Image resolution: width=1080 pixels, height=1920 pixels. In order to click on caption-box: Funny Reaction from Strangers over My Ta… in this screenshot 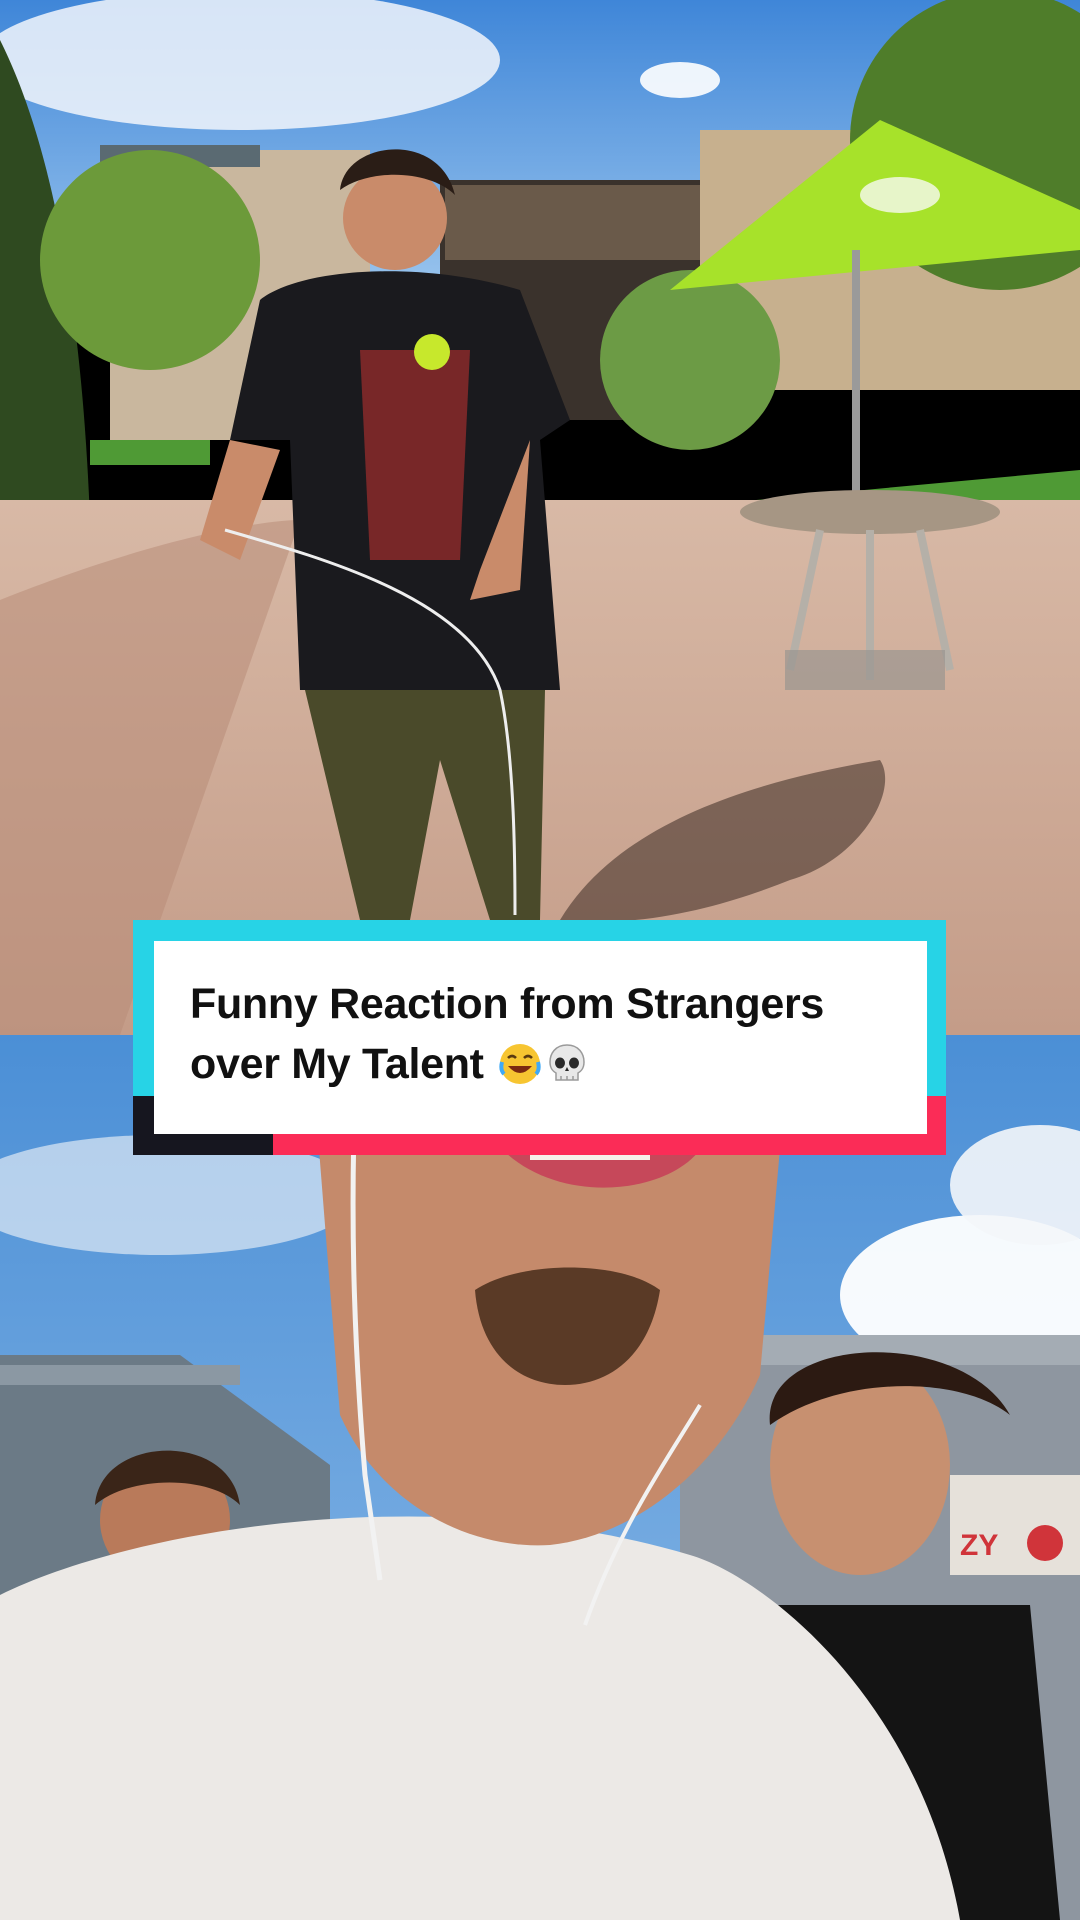, I will do `click(540, 1037)`.